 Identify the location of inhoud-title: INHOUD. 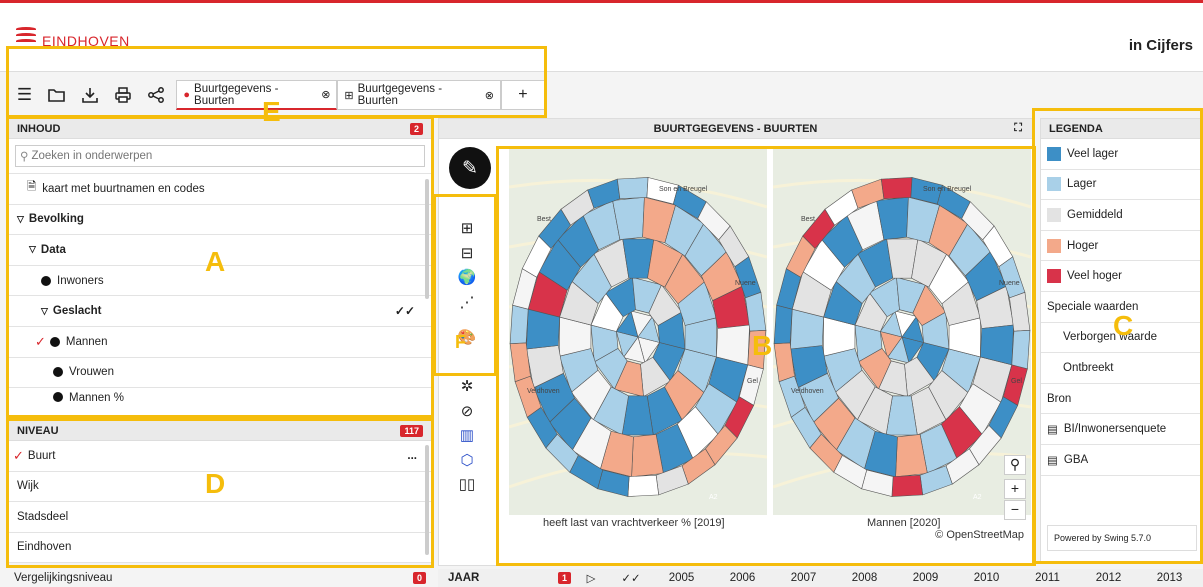
(39, 128).